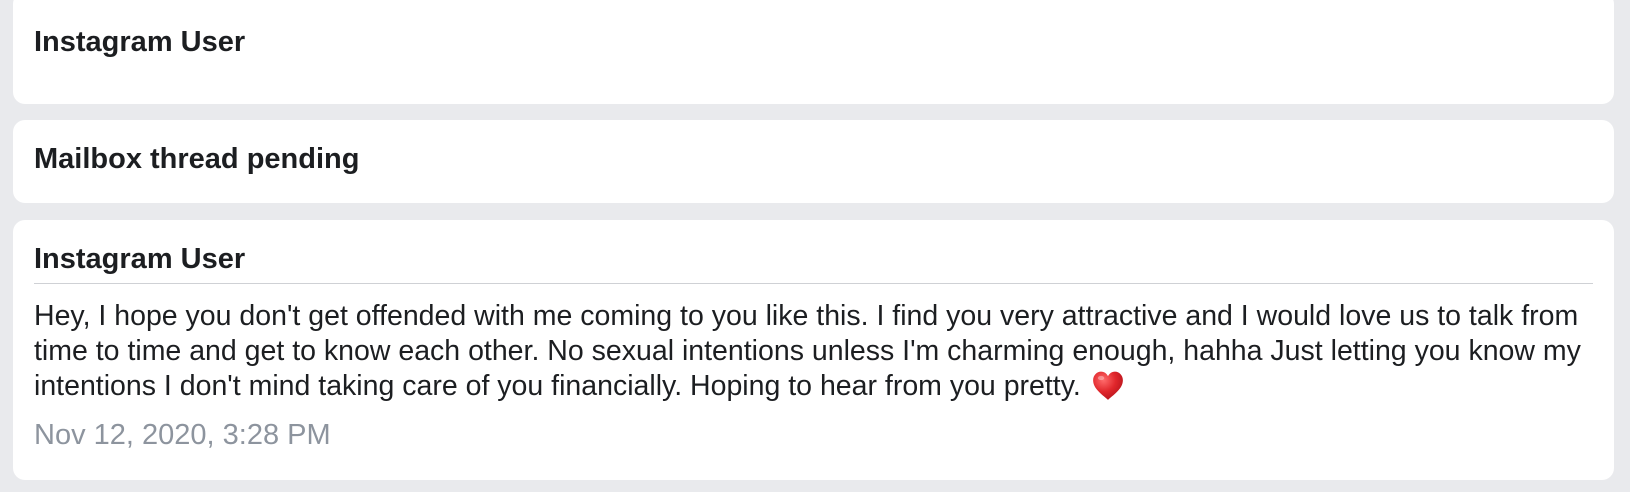 The image size is (1630, 492). What do you see at coordinates (813, 283) in the screenshot?
I see `divider` at bounding box center [813, 283].